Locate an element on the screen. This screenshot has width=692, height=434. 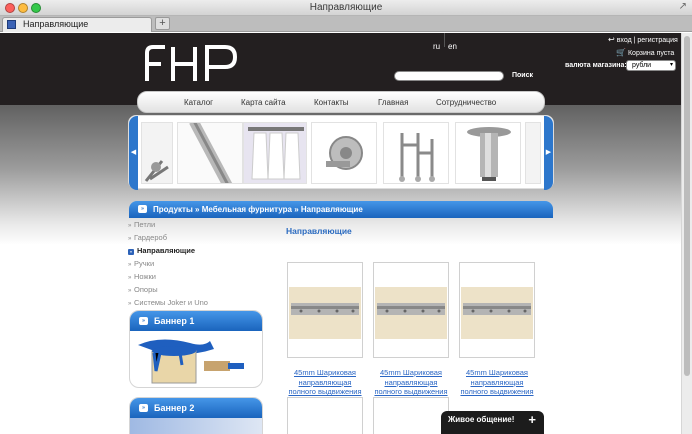
paint-can-image is located at coordinates (191, 361).